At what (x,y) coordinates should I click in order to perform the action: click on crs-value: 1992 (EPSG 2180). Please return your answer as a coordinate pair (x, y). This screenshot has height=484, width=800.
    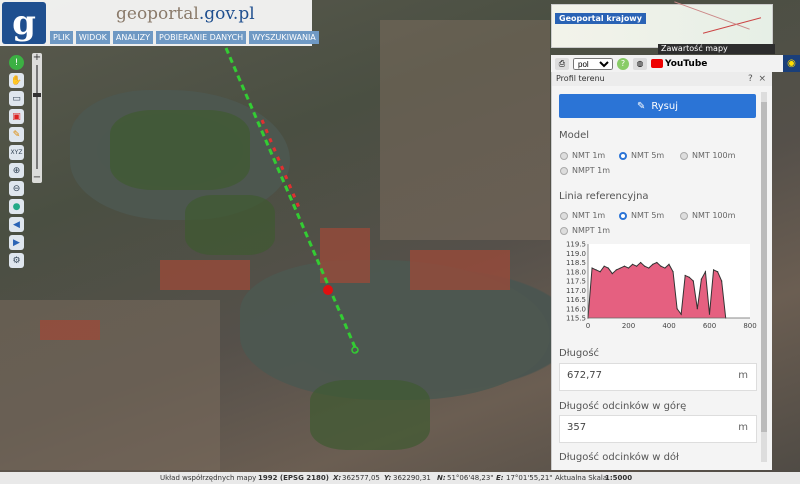
    Looking at the image, I should click on (293, 478).